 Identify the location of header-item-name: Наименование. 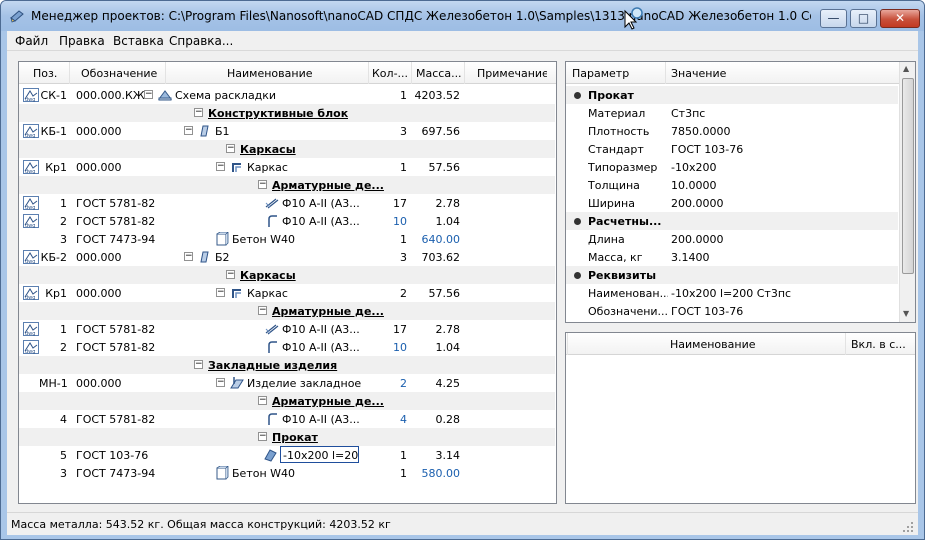
(730, 344).